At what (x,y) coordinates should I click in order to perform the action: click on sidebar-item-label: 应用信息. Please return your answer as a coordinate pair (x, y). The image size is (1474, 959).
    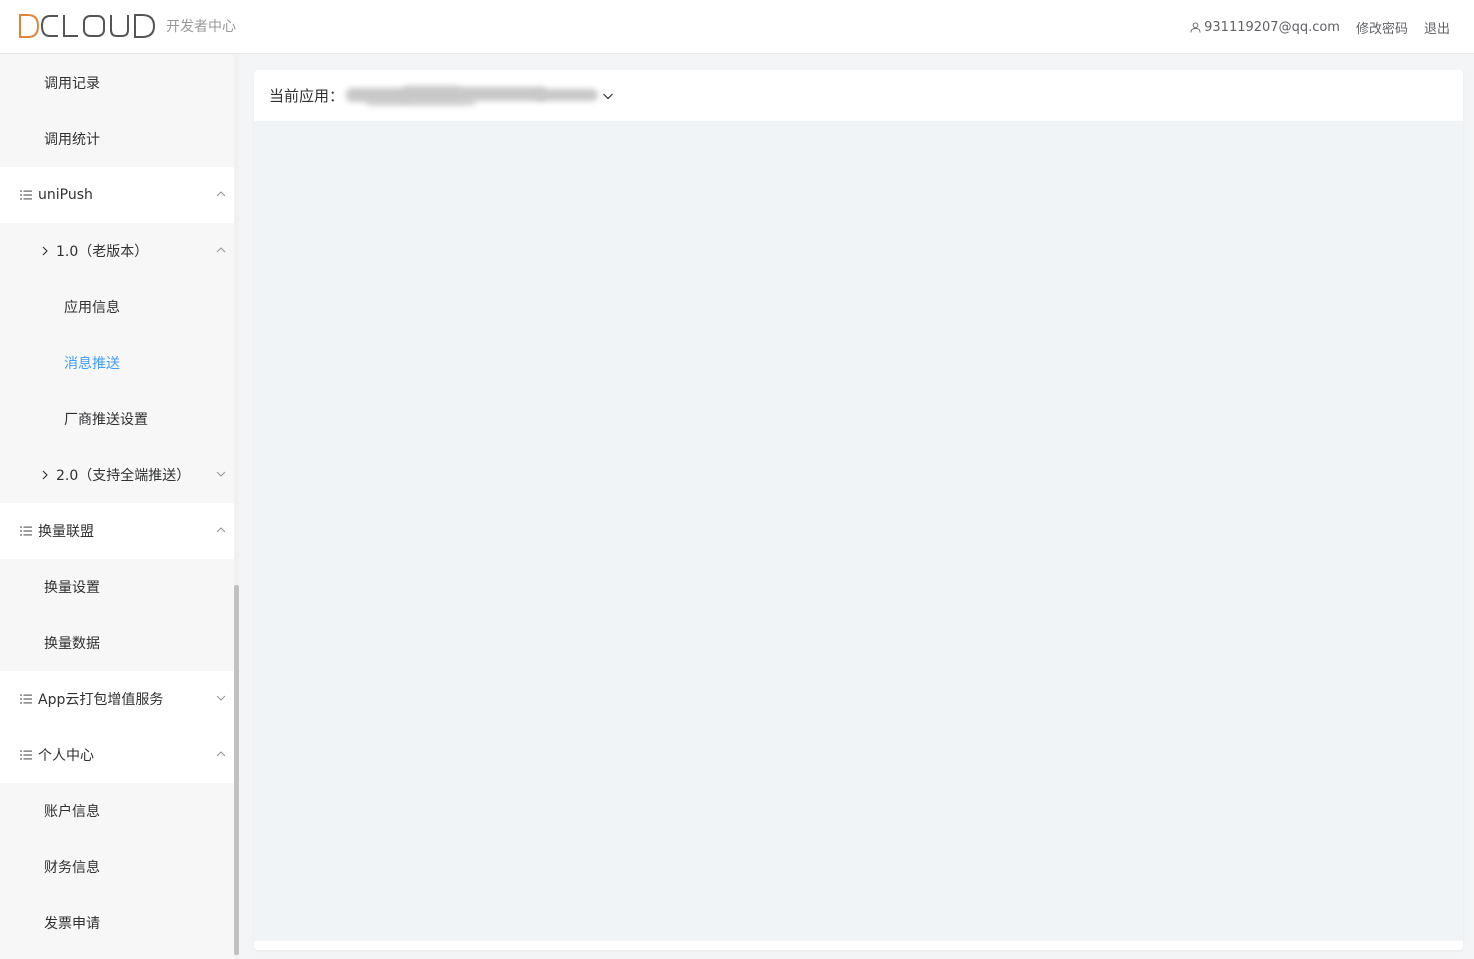
    Looking at the image, I should click on (92, 308).